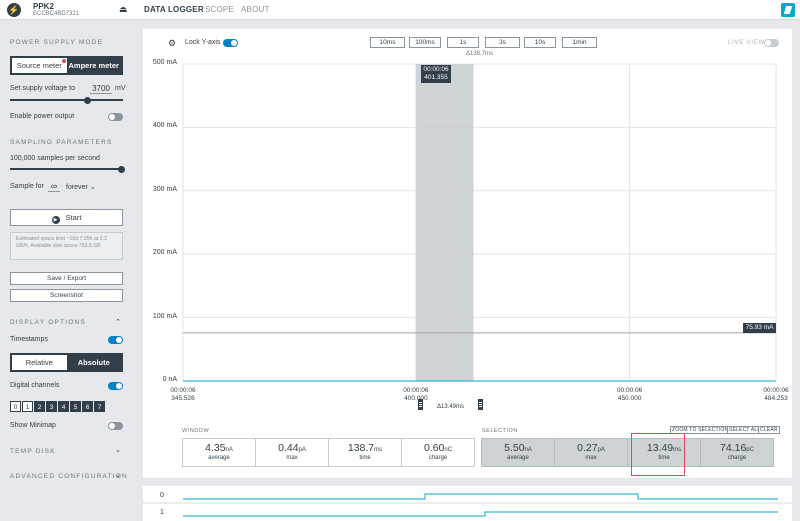 The height and width of the screenshot is (521, 800). I want to click on power-supply-heading: POWER SUPPLY MODE, so click(57, 42).